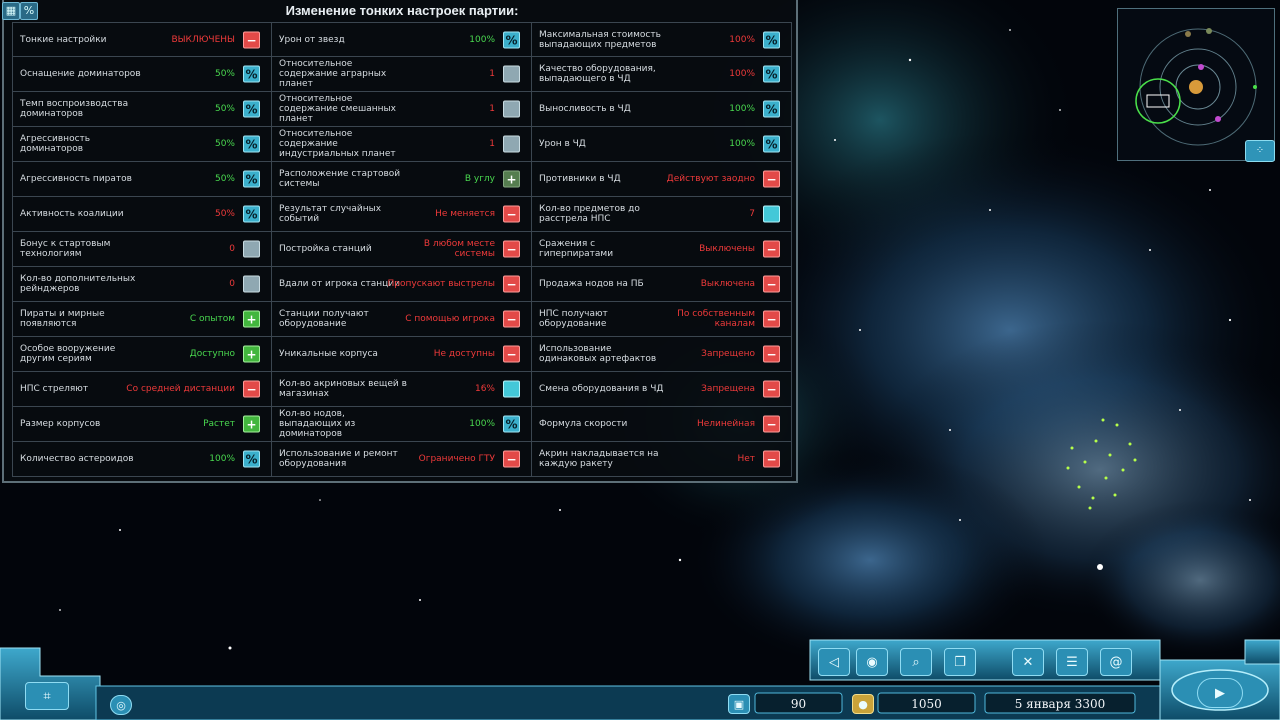 The height and width of the screenshot is (720, 1280). I want to click on credits-value: 1050, so click(926, 704).